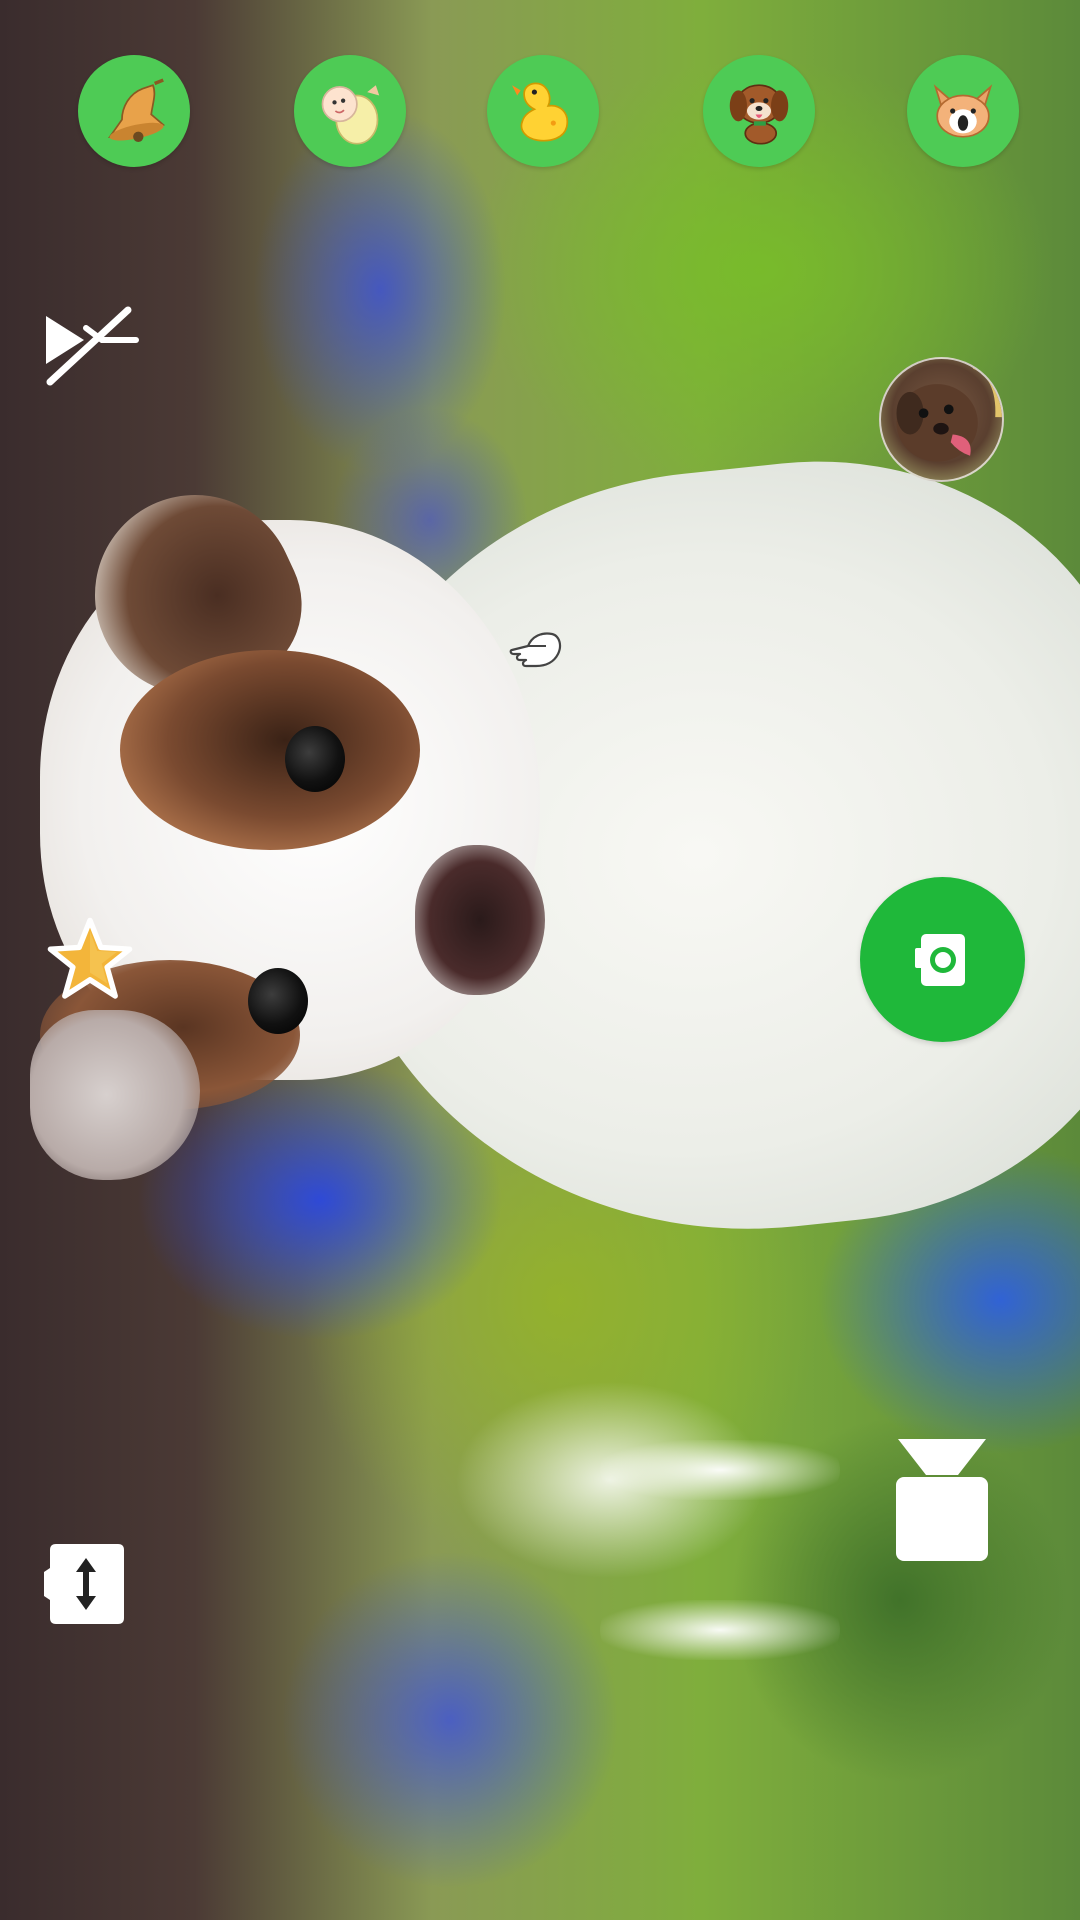 The width and height of the screenshot is (1080, 1920). I want to click on flashlight-icon, so click(942, 1500).